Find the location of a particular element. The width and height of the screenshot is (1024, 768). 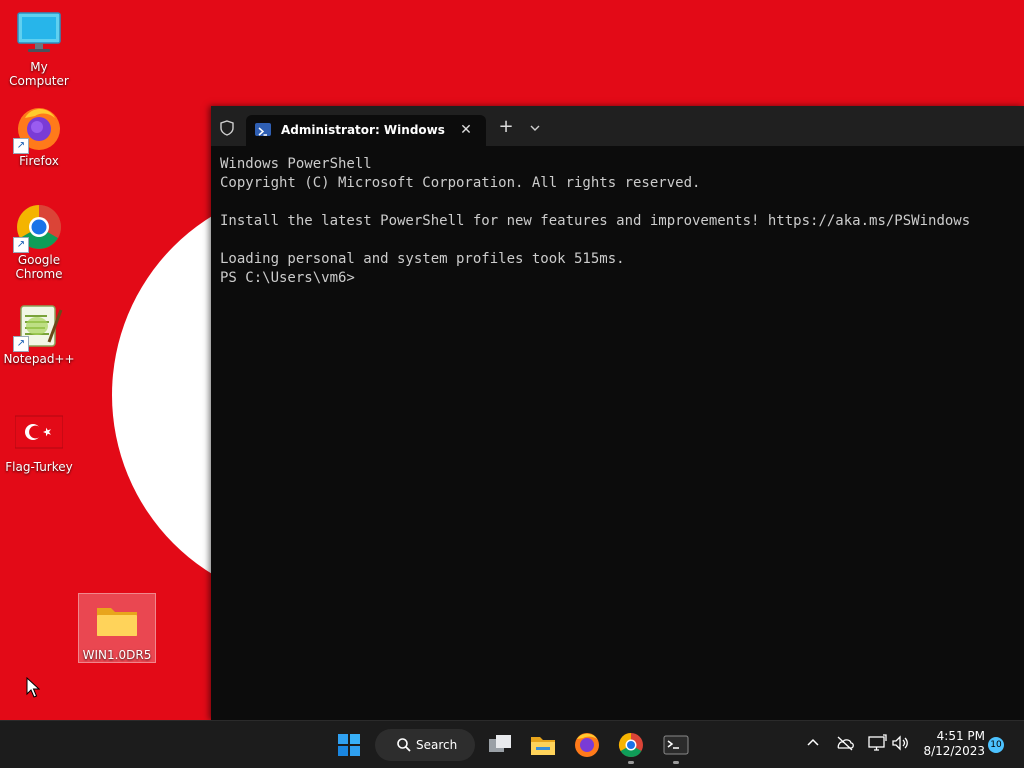

shield-icon is located at coordinates (227, 128).